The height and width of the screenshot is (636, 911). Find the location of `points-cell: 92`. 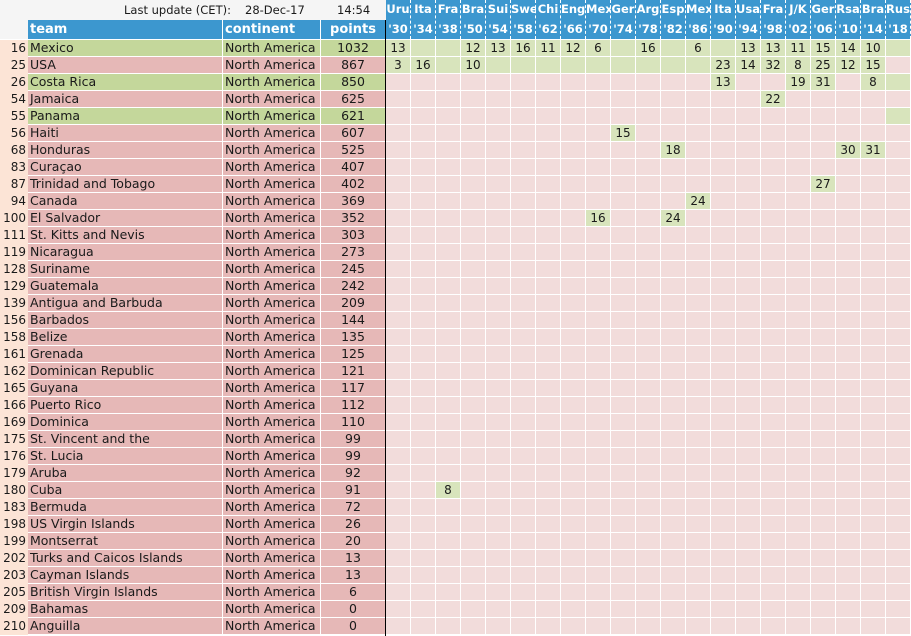

points-cell: 92 is located at coordinates (353, 473).